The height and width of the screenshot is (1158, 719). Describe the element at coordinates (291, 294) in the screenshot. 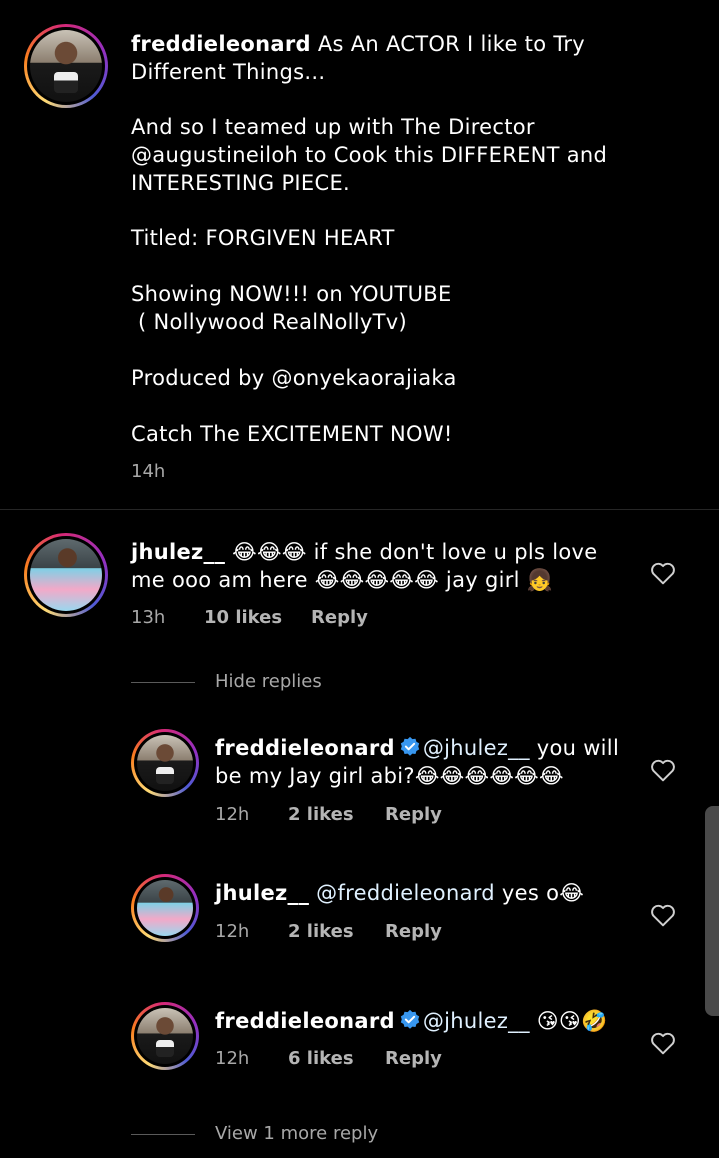

I see `caption-line: Showing NOW!!! on YOUTUBE` at that location.